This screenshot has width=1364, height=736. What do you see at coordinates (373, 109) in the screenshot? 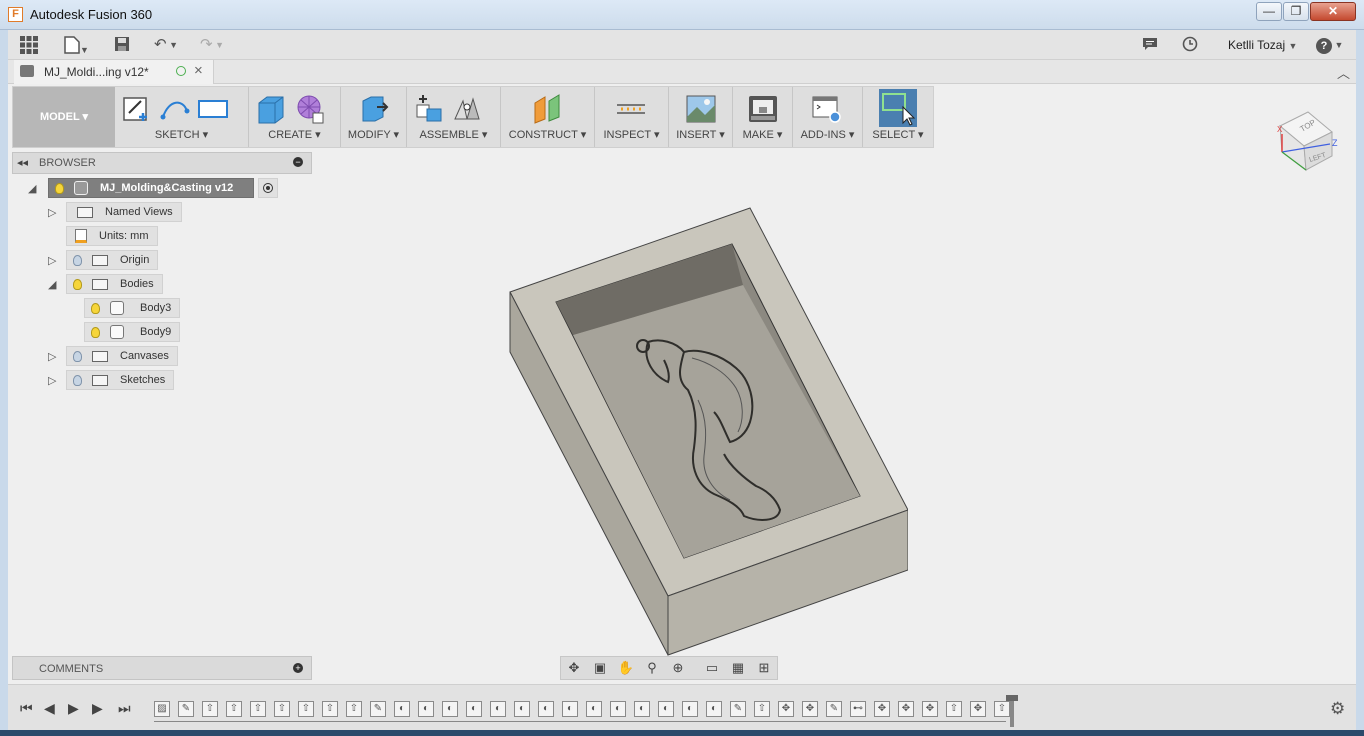
I see `press-pull-icon` at bounding box center [373, 109].